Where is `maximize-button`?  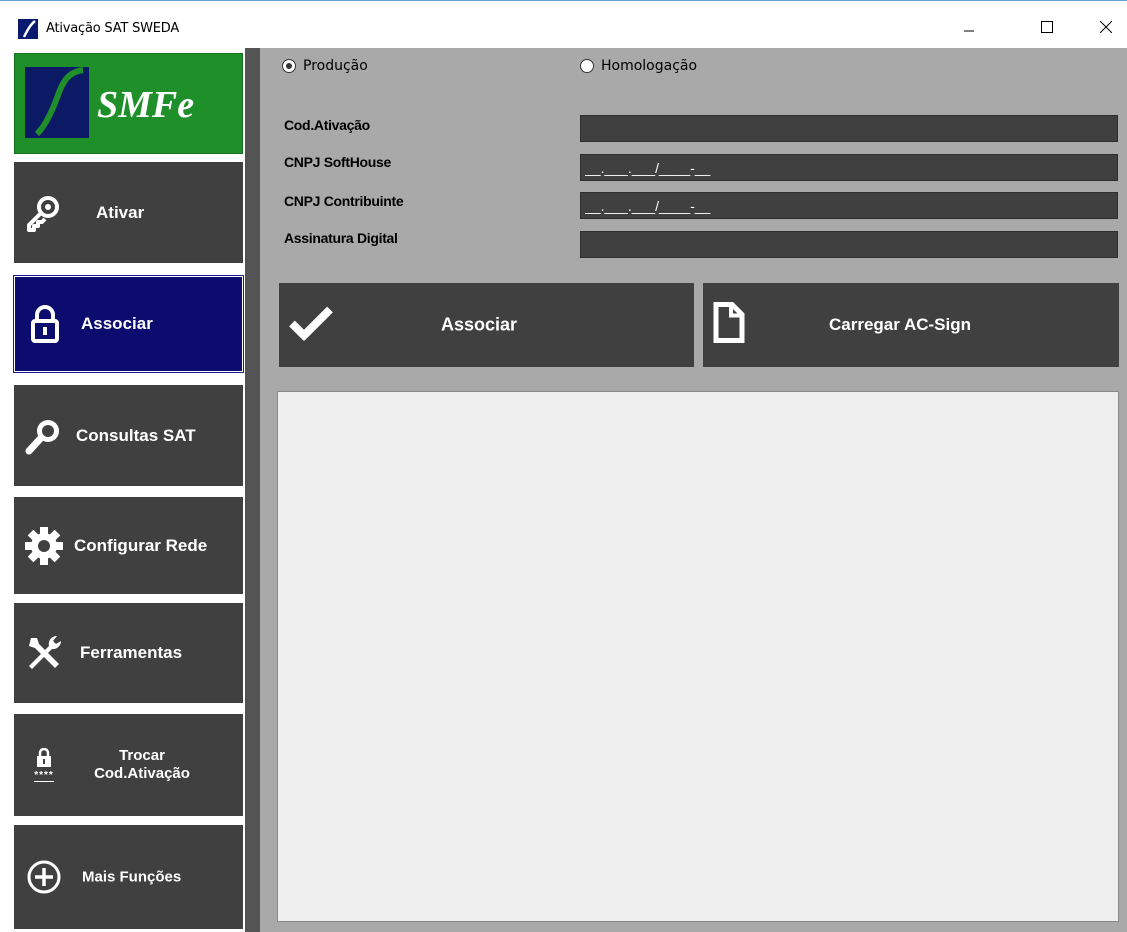
maximize-button is located at coordinates (1047, 27).